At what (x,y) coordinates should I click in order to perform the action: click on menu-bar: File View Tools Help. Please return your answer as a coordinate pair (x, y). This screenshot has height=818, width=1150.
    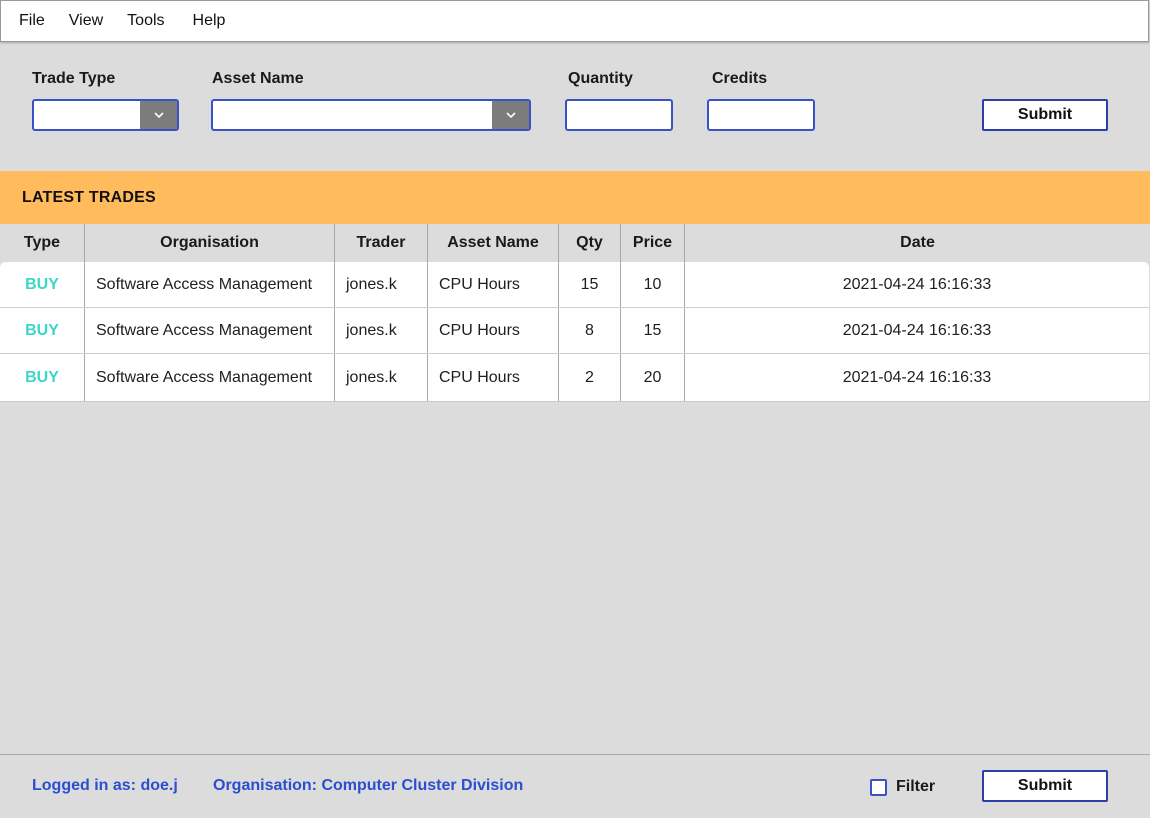
    Looking at the image, I should click on (574, 21).